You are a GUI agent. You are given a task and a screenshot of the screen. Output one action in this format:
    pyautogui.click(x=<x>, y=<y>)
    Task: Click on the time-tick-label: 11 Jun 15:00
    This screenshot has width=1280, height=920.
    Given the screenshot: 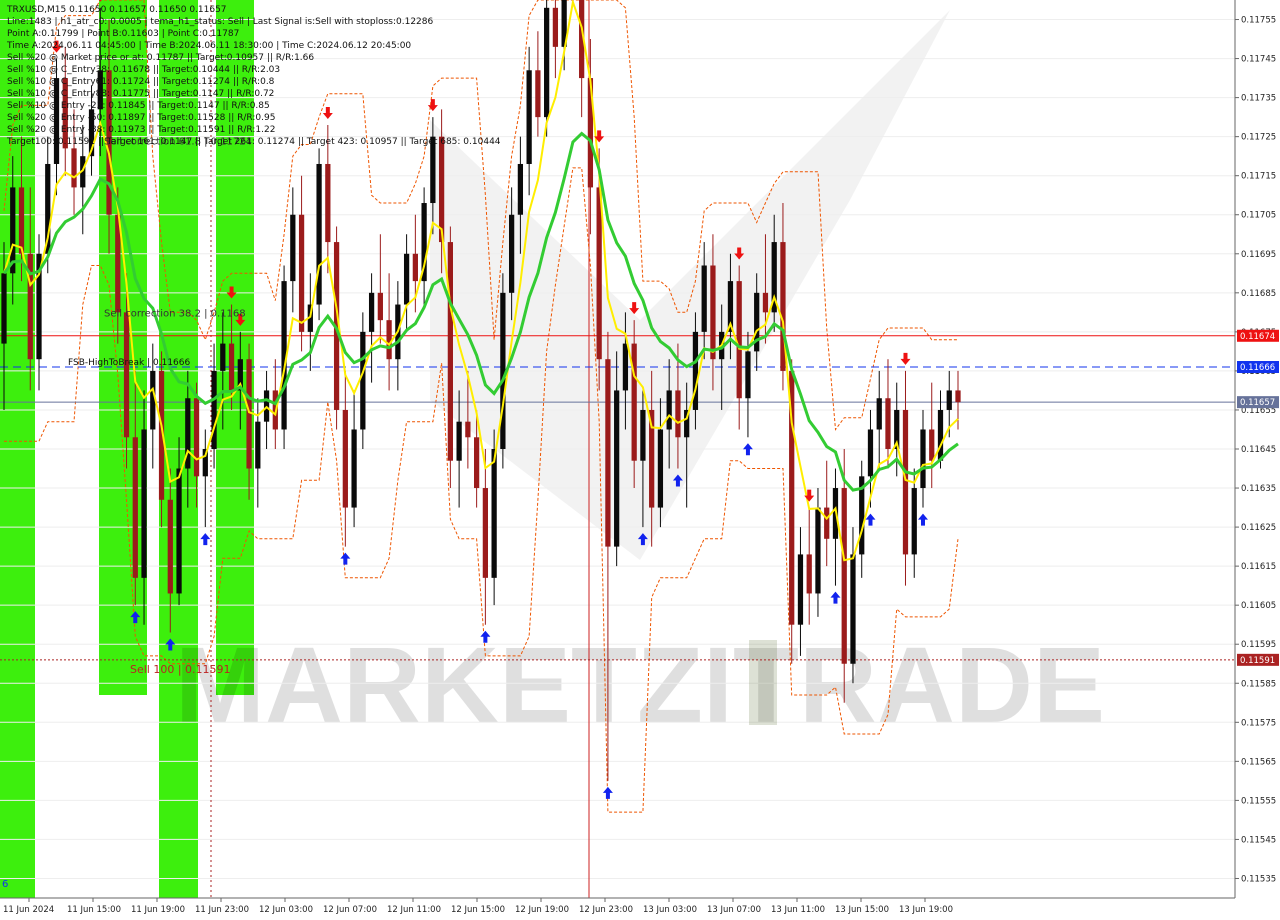 What is the action you would take?
    pyautogui.click(x=94, y=910)
    